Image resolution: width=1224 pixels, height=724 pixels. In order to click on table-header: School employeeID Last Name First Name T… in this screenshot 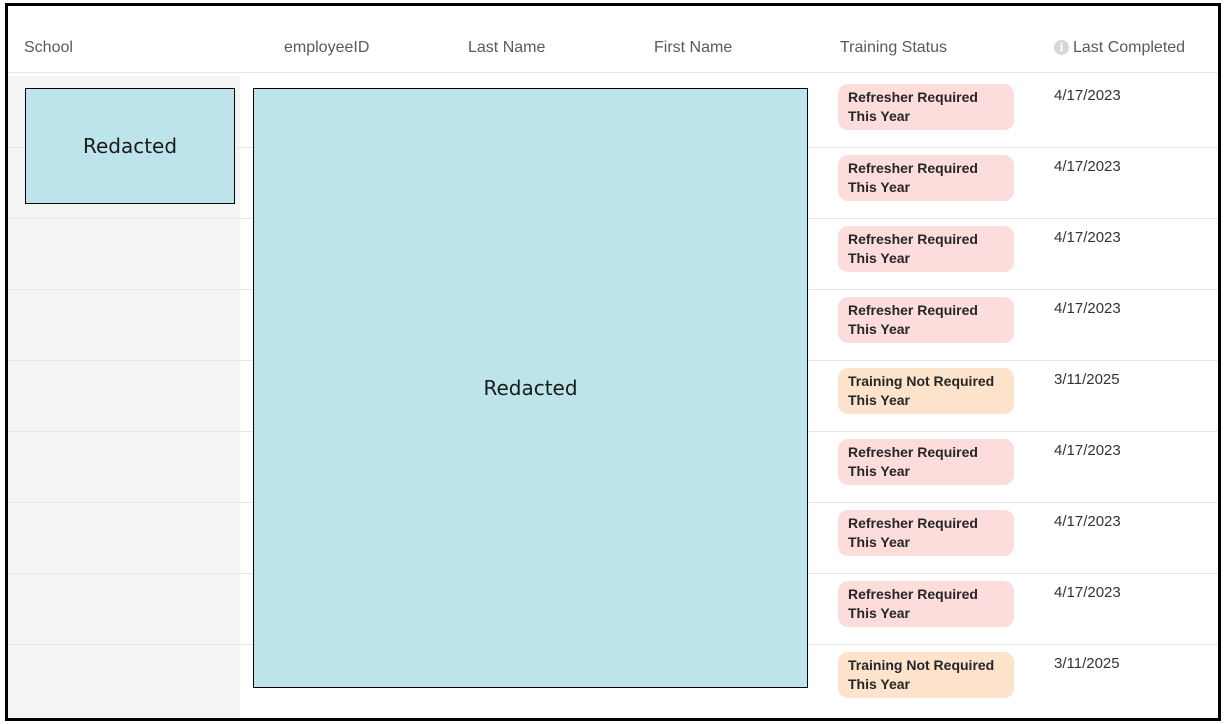, I will do `click(613, 39)`.